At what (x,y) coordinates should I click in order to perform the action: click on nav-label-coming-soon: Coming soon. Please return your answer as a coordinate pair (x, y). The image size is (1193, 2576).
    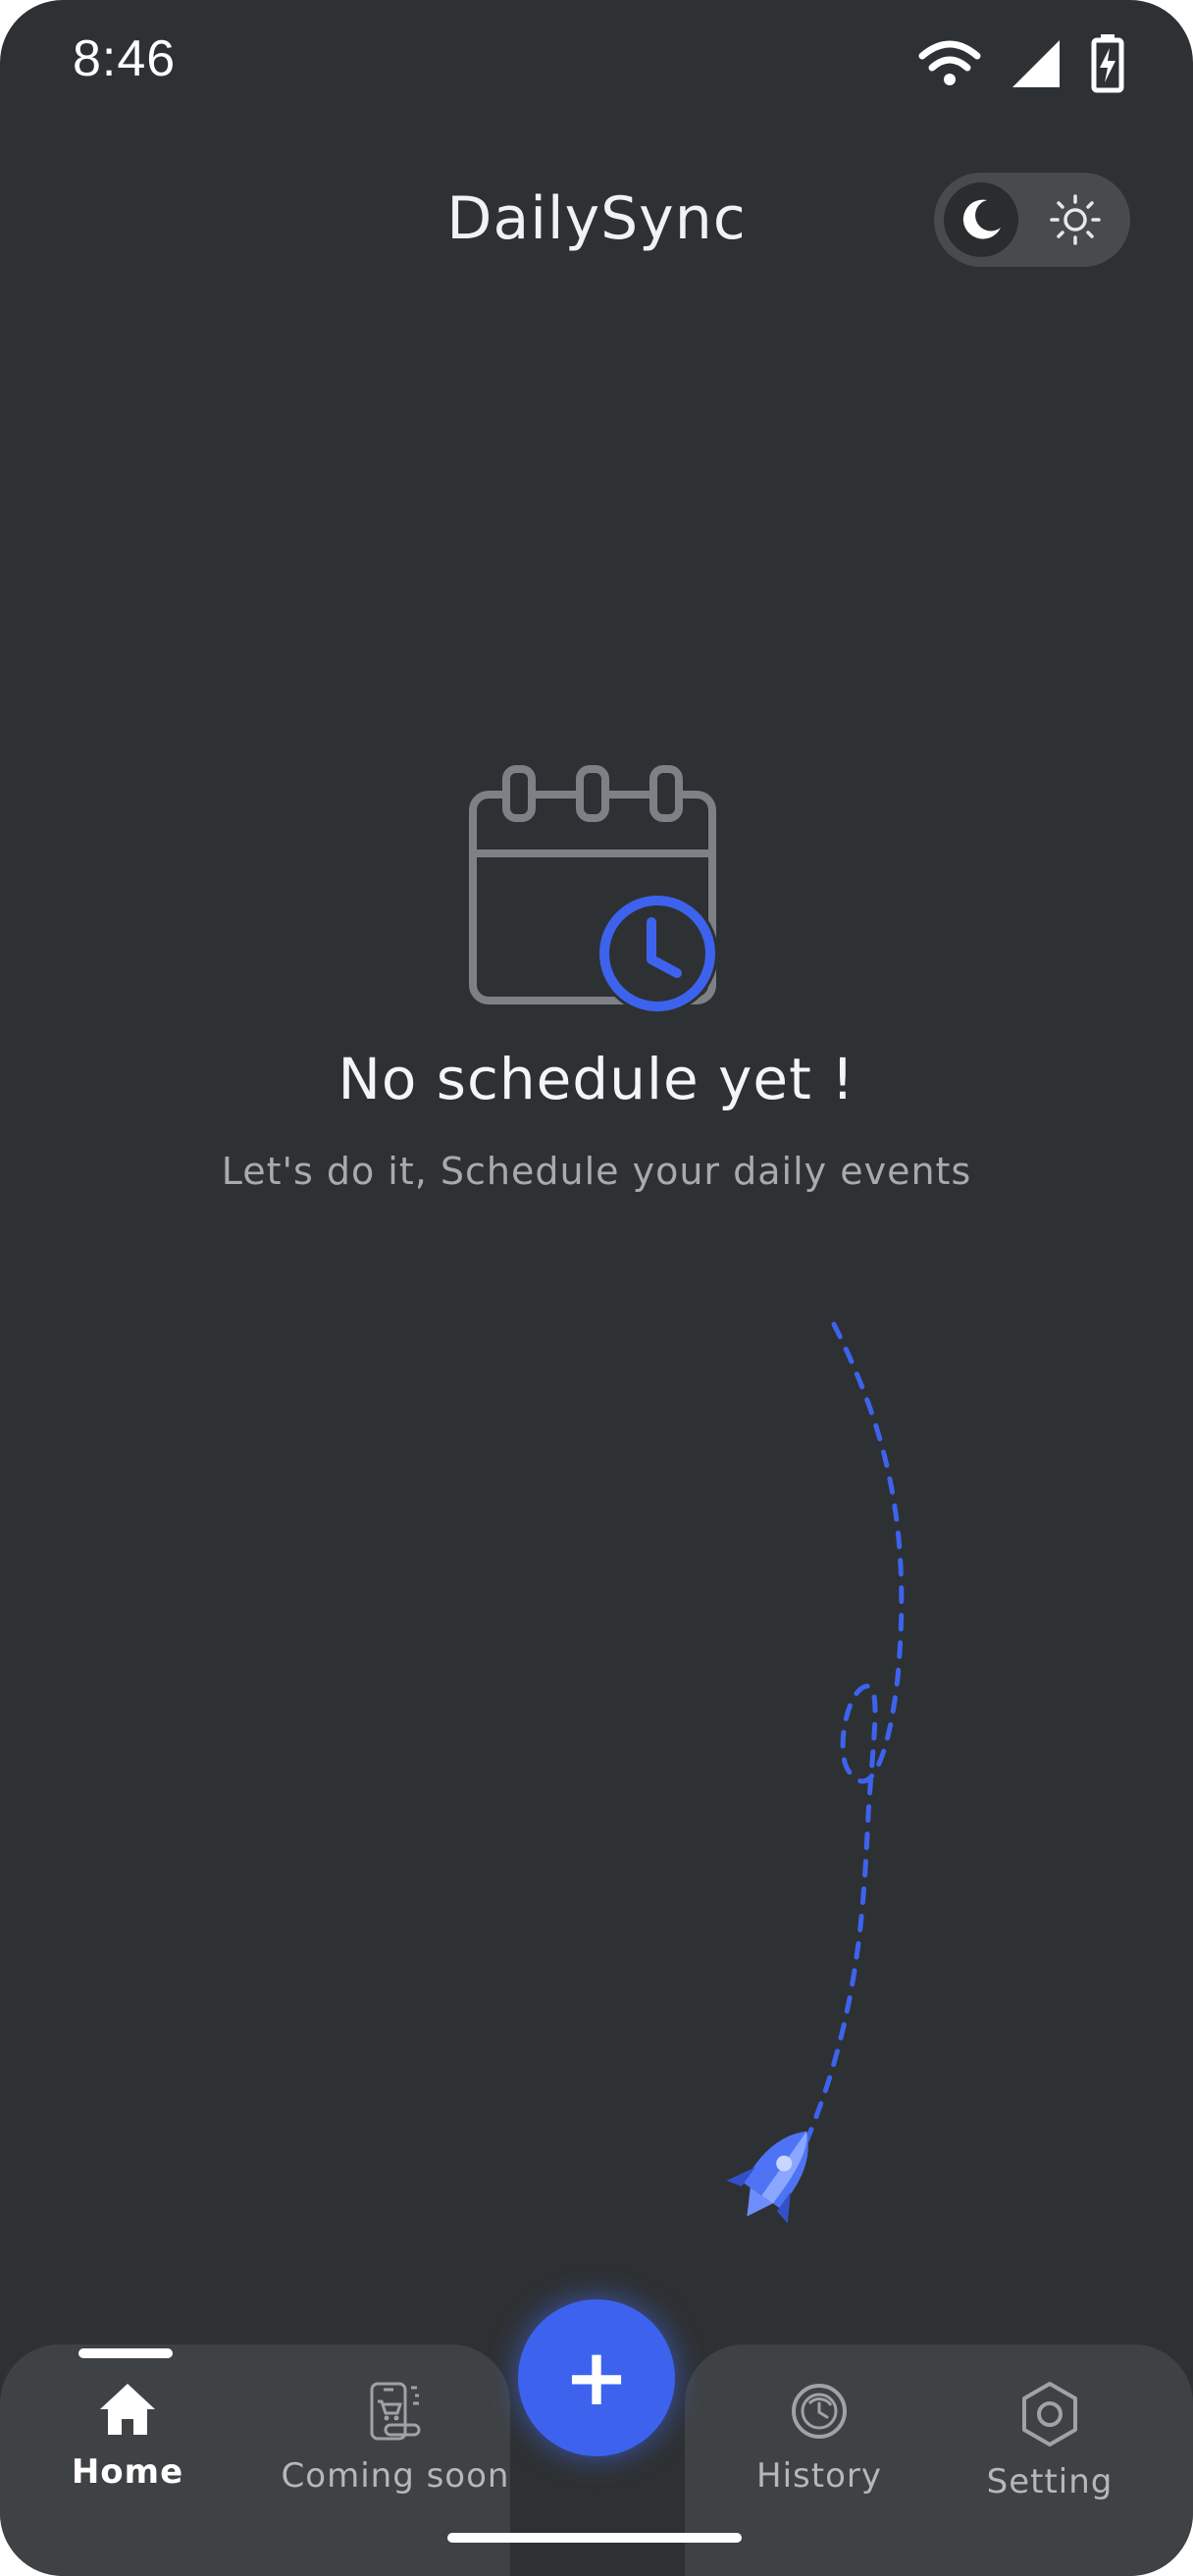
    Looking at the image, I should click on (395, 2476).